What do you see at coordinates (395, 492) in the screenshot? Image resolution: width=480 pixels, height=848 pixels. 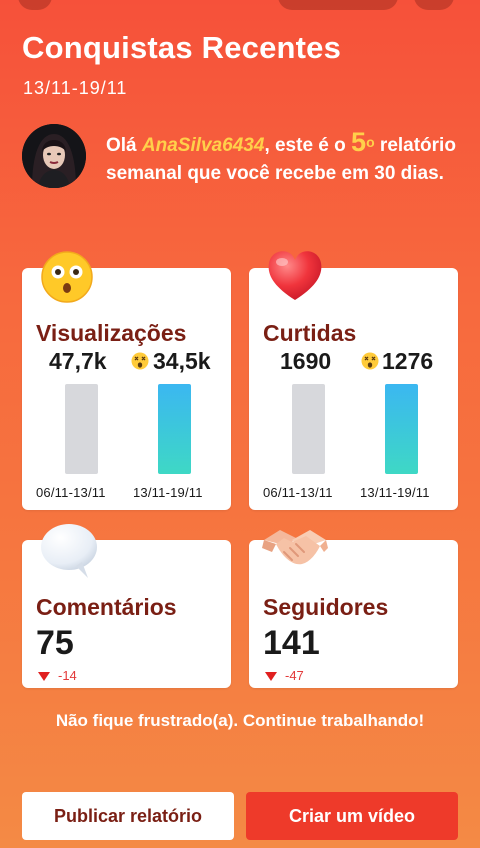 I see `likes-current-label: 13/11-19/11` at bounding box center [395, 492].